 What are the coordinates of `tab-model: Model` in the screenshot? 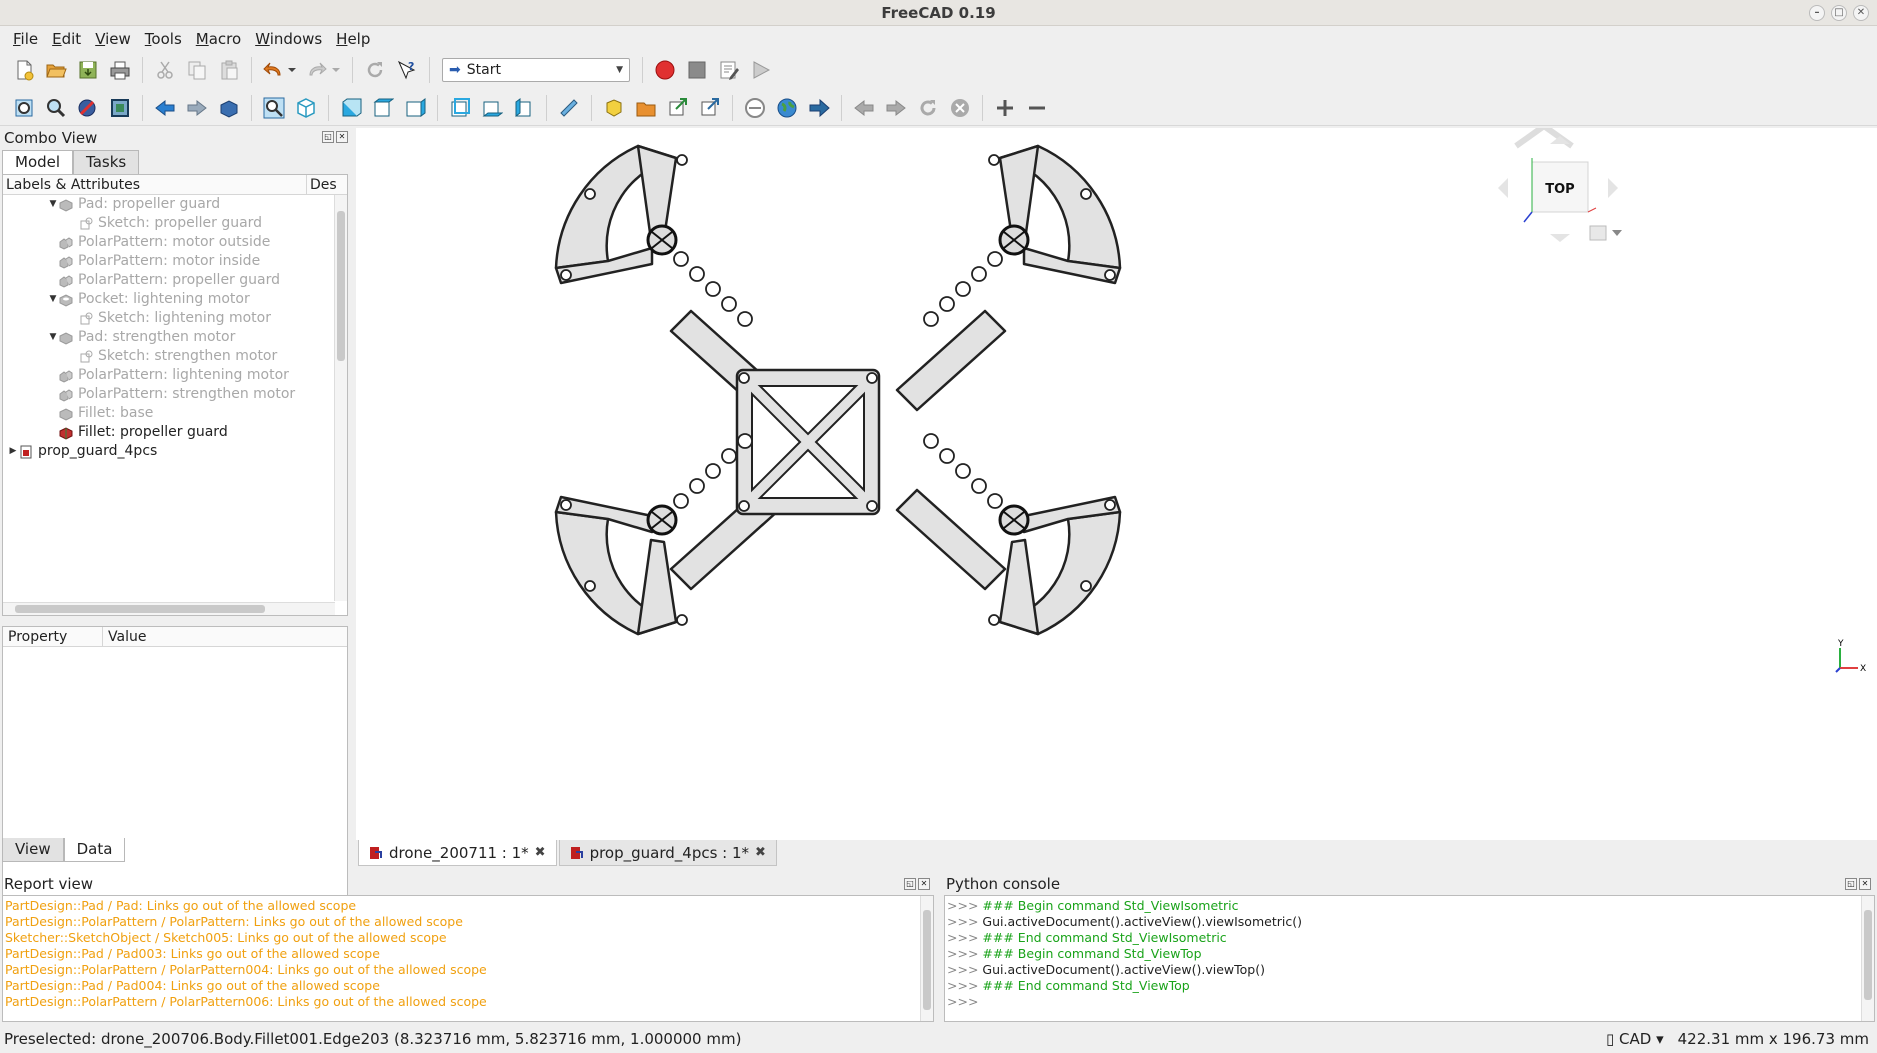 It's located at (38, 162).